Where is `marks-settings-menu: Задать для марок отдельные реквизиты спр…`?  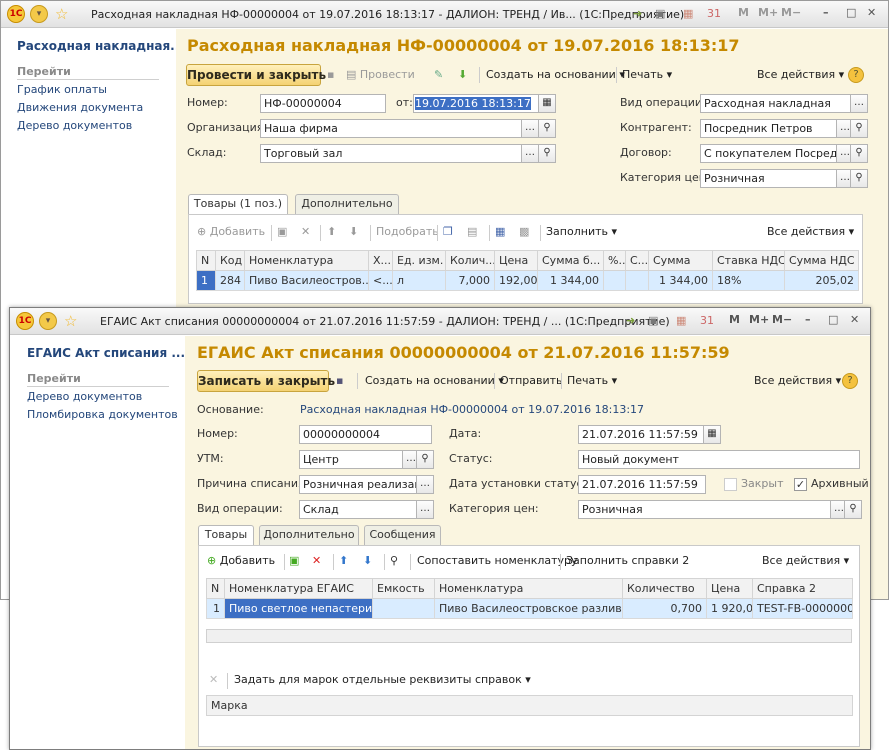
marks-settings-menu: Задать для марок отдельные реквизиты спр… is located at coordinates (382, 680).